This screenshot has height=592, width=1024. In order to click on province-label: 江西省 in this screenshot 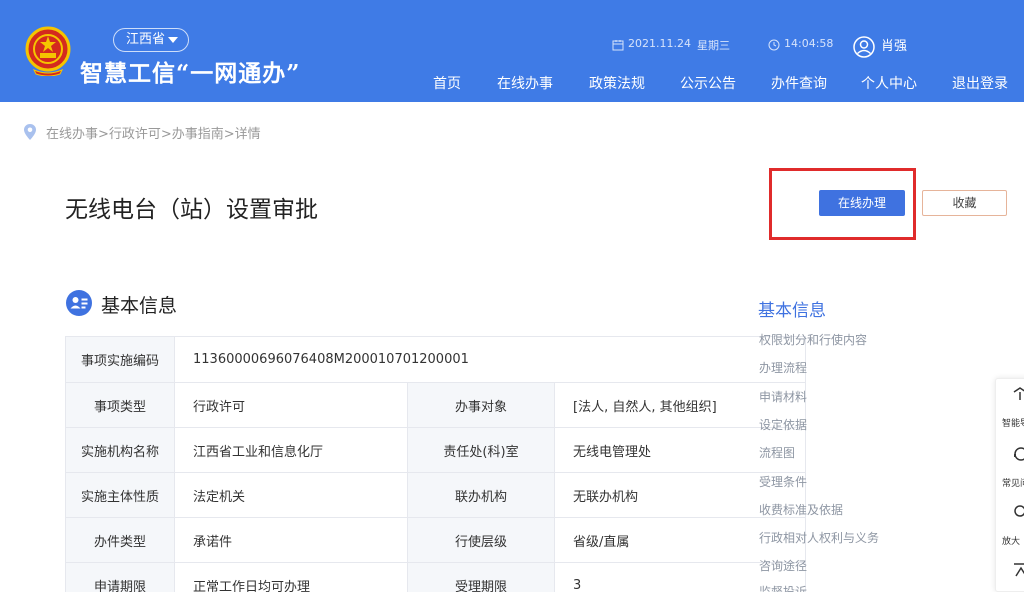, I will do `click(146, 39)`.